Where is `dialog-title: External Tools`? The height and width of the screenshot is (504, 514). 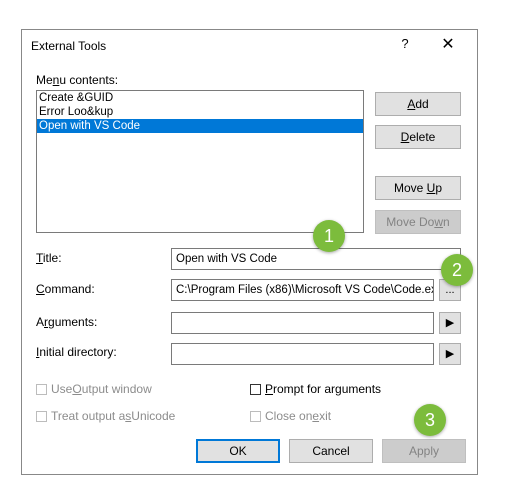
dialog-title: External Tools is located at coordinates (69, 46).